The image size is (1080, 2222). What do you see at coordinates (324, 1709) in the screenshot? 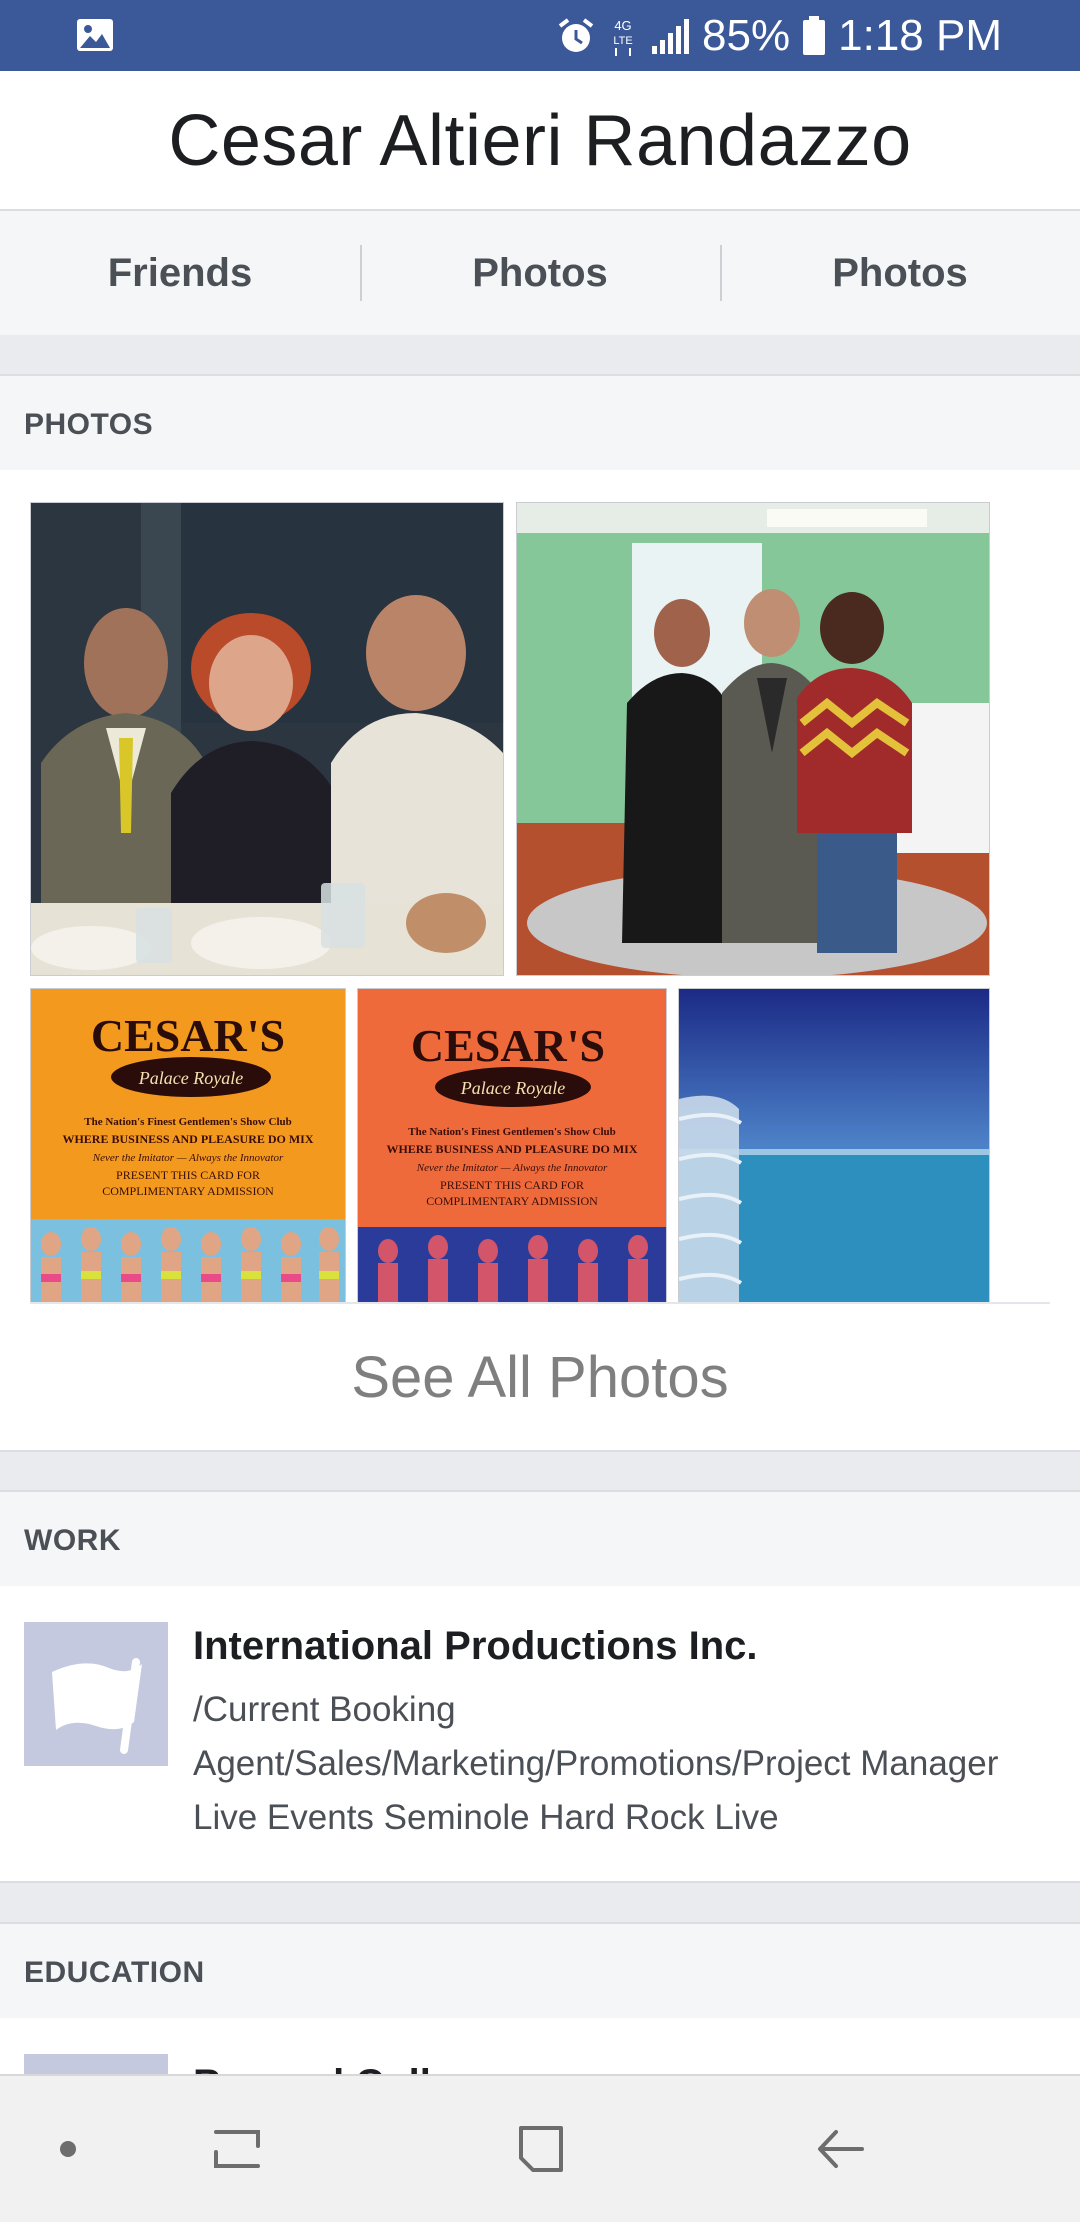
I see `work-line: /Current Booking` at bounding box center [324, 1709].